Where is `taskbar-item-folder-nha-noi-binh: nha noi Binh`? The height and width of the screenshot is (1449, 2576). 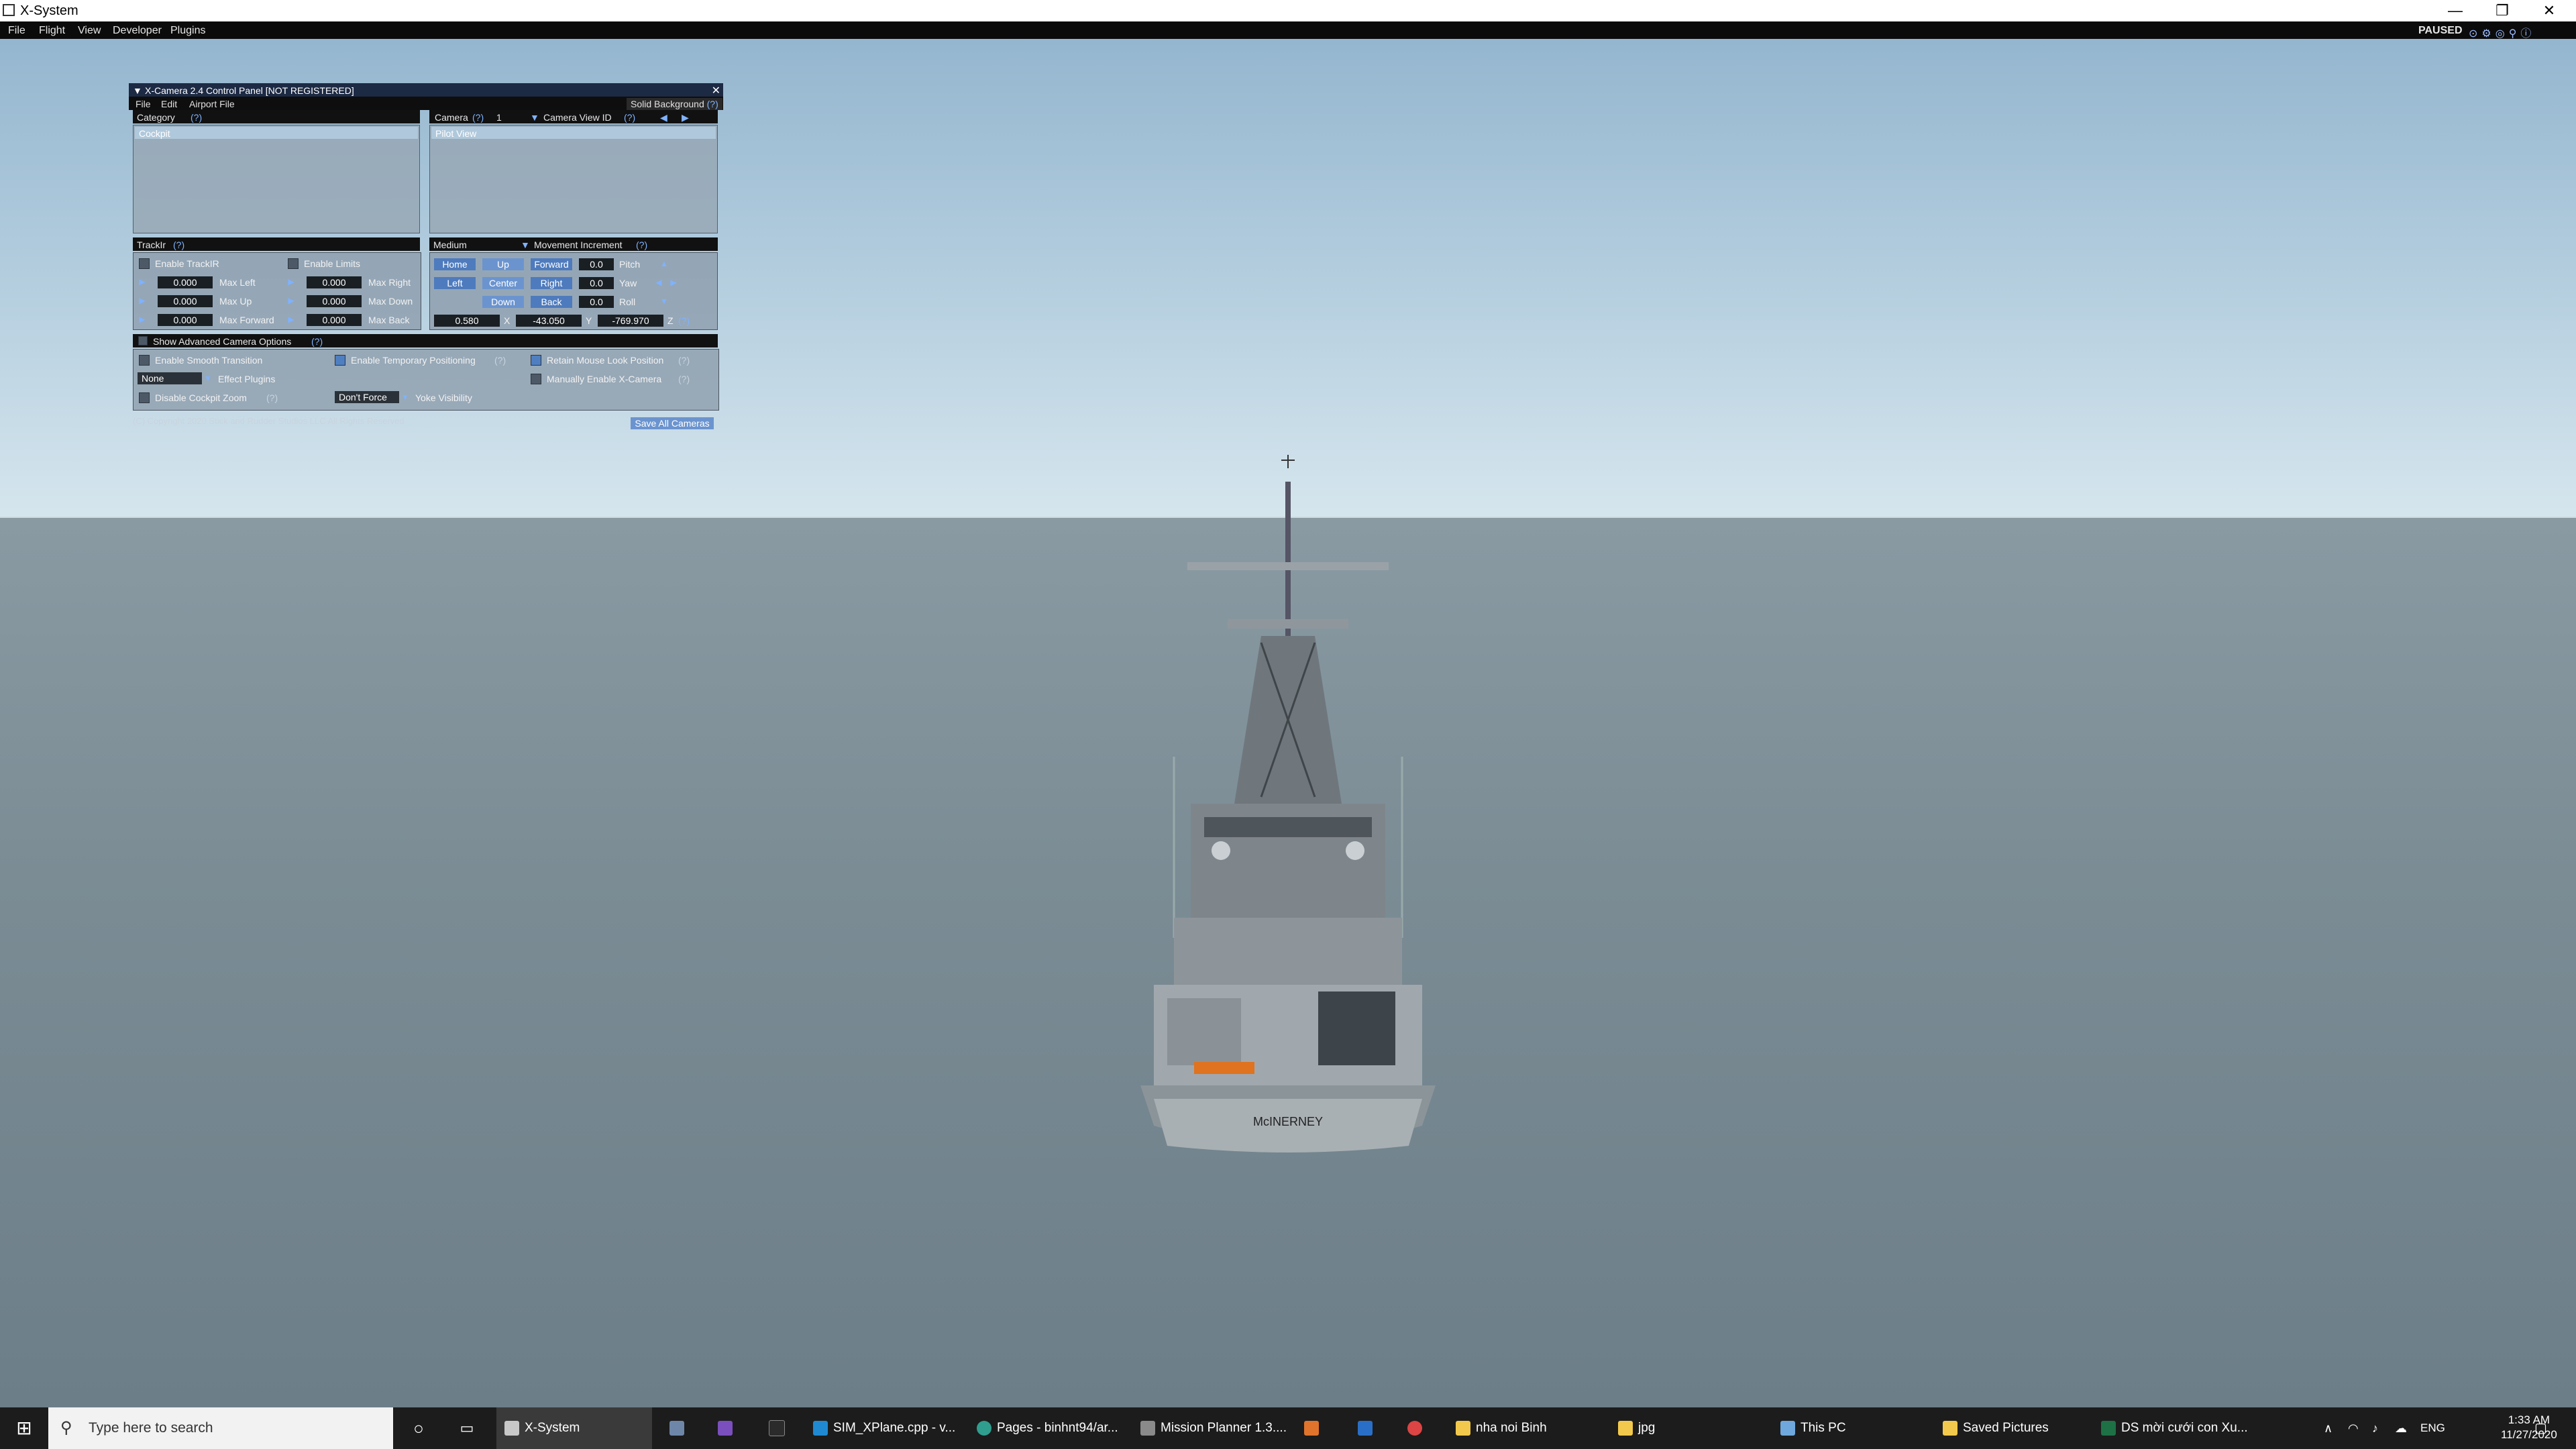
taskbar-item-folder-nha-noi-binh: nha noi Binh is located at coordinates (1529, 1428).